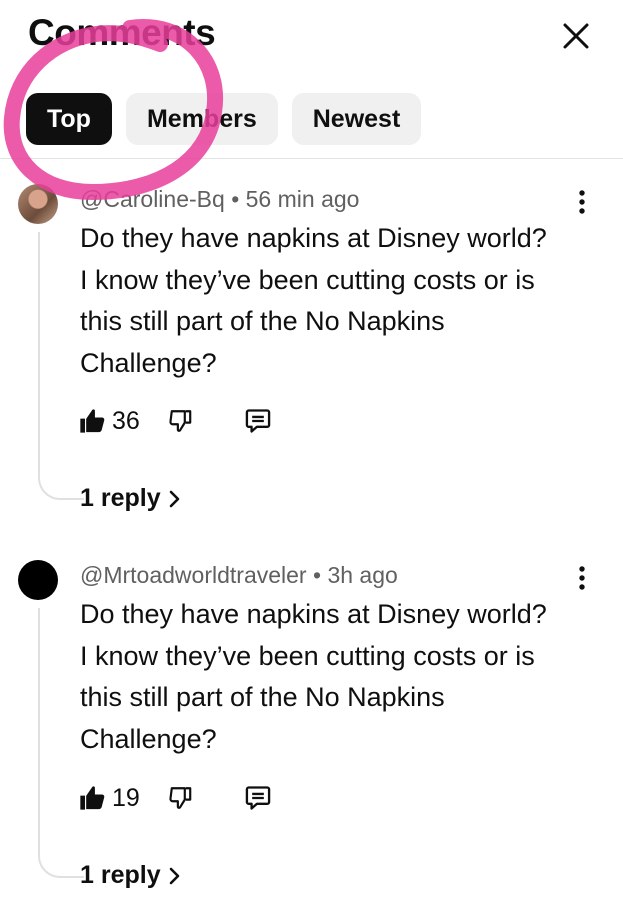 Image resolution: width=623 pixels, height=900 pixels. I want to click on close-button, so click(576, 36).